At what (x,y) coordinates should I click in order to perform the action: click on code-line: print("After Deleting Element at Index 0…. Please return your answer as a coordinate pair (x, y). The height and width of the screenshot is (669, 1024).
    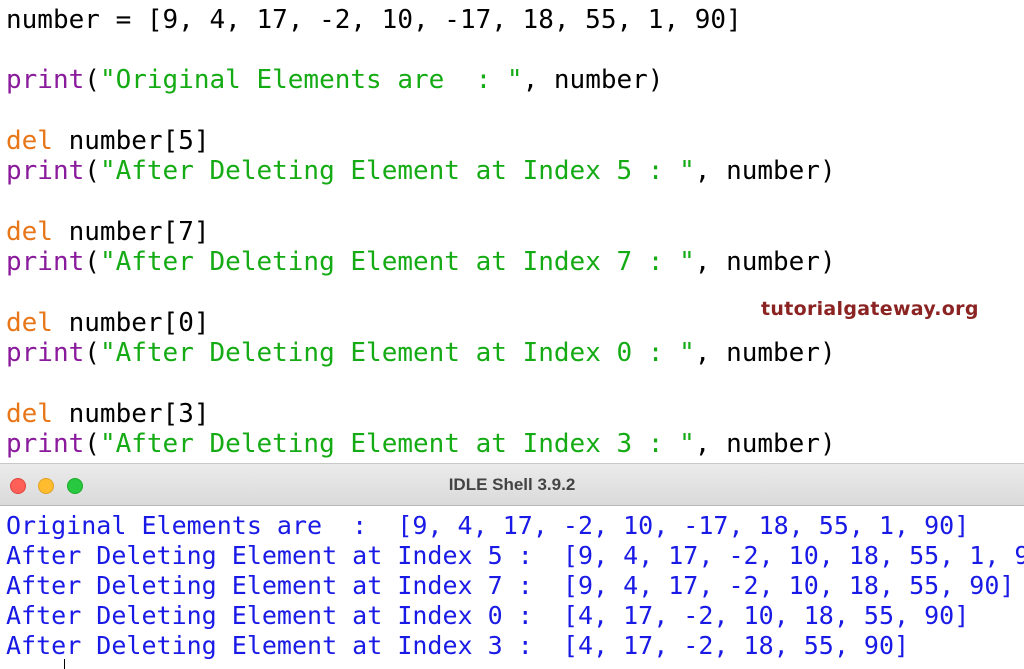
    Looking at the image, I should click on (421, 353).